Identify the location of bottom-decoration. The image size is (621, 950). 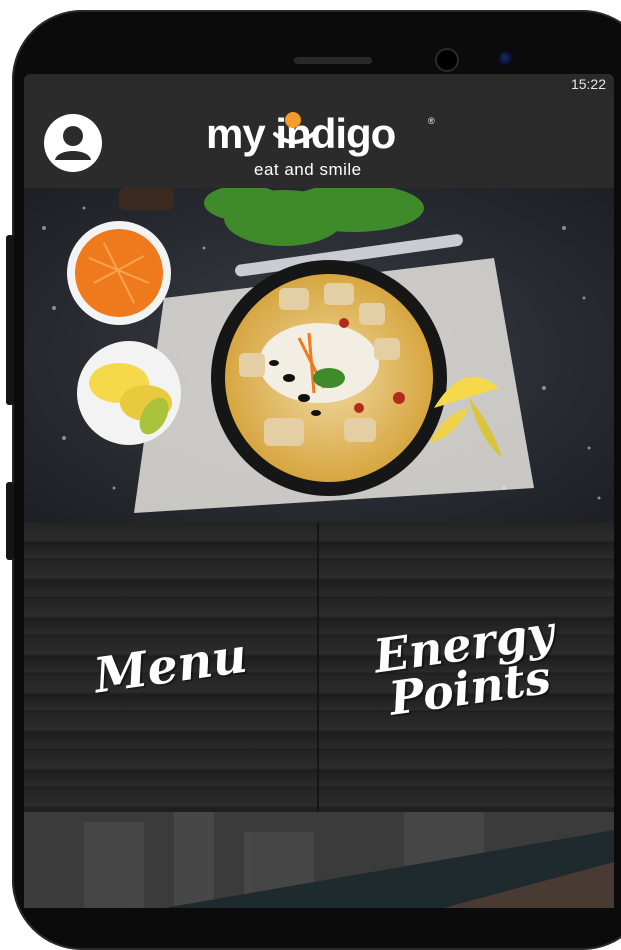
(319, 860).